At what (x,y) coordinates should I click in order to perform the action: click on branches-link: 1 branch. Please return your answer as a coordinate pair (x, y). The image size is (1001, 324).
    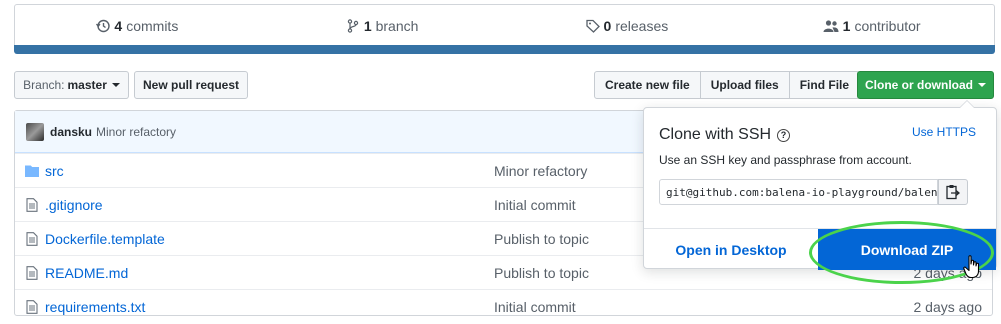
    Looking at the image, I should click on (382, 25).